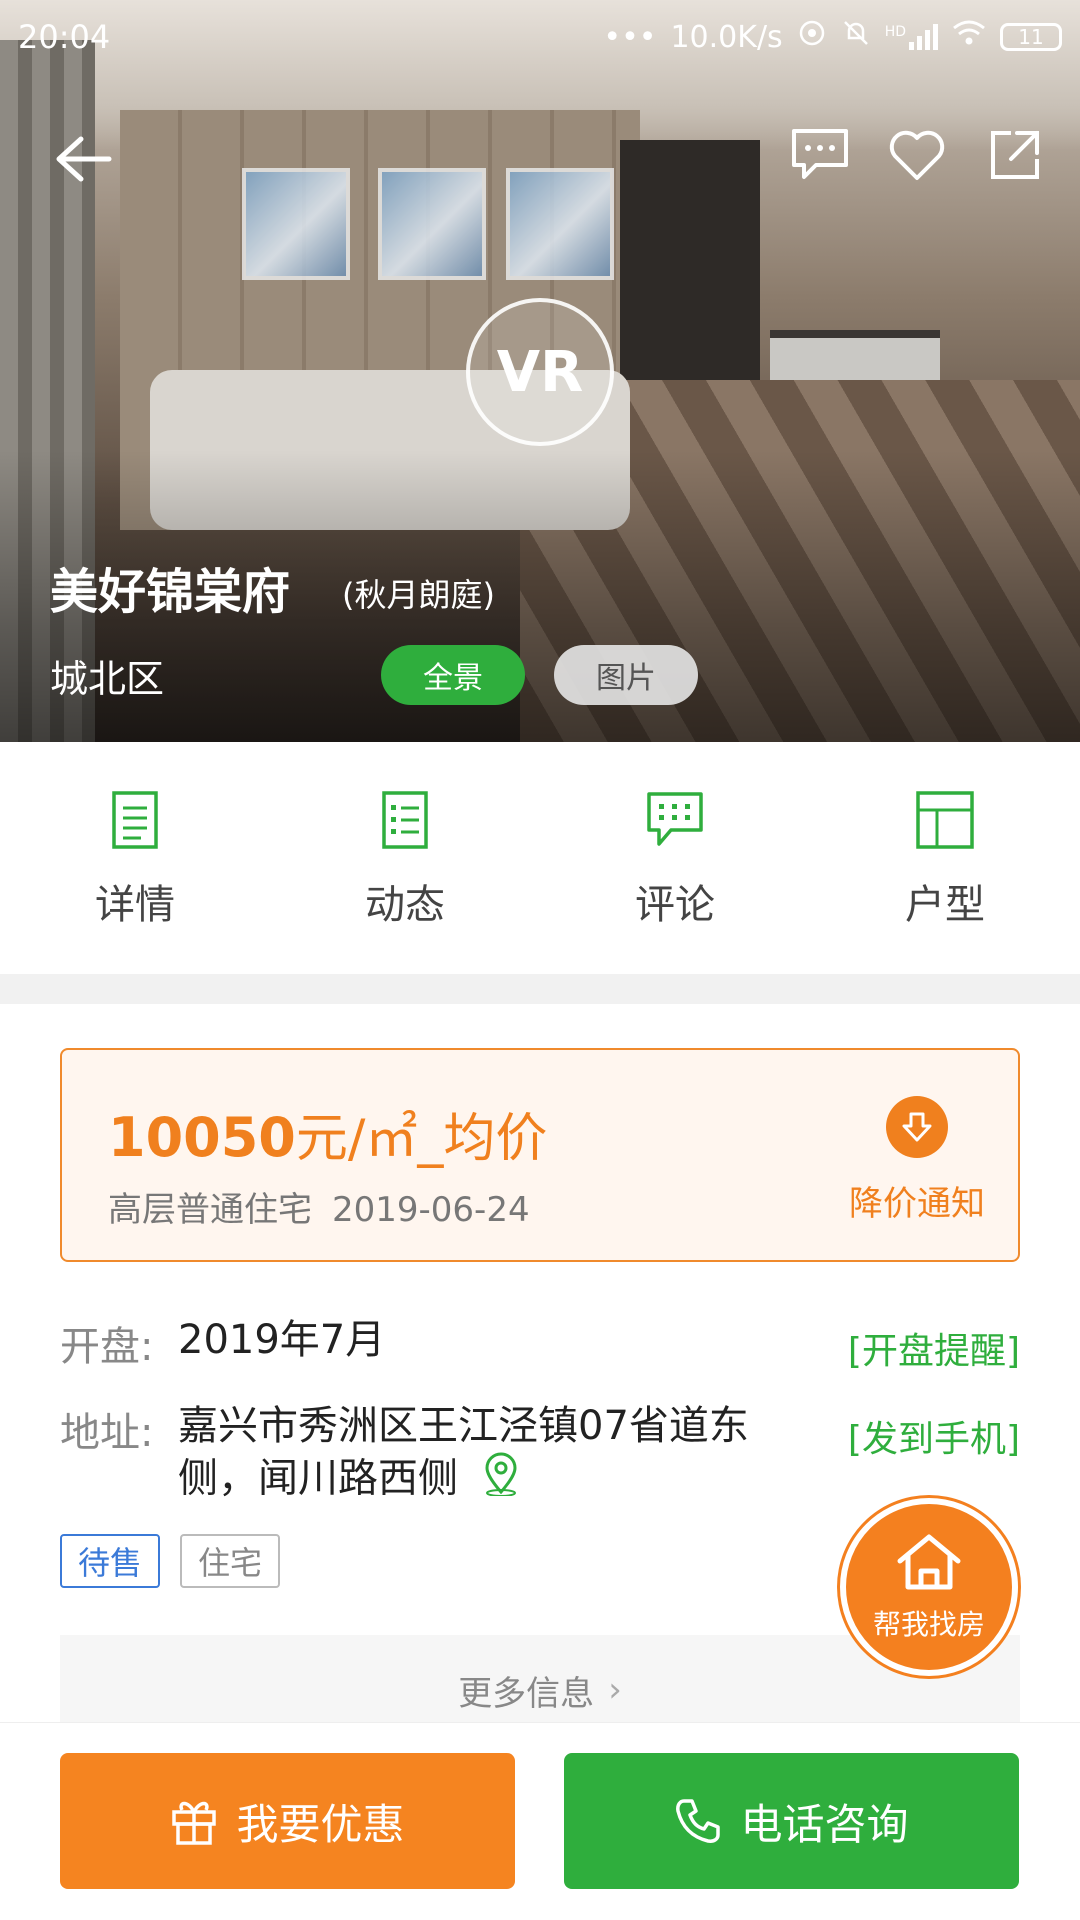 This screenshot has height=1920, width=1080. I want to click on send-to-phone-link: [发到手机], so click(934, 1436).